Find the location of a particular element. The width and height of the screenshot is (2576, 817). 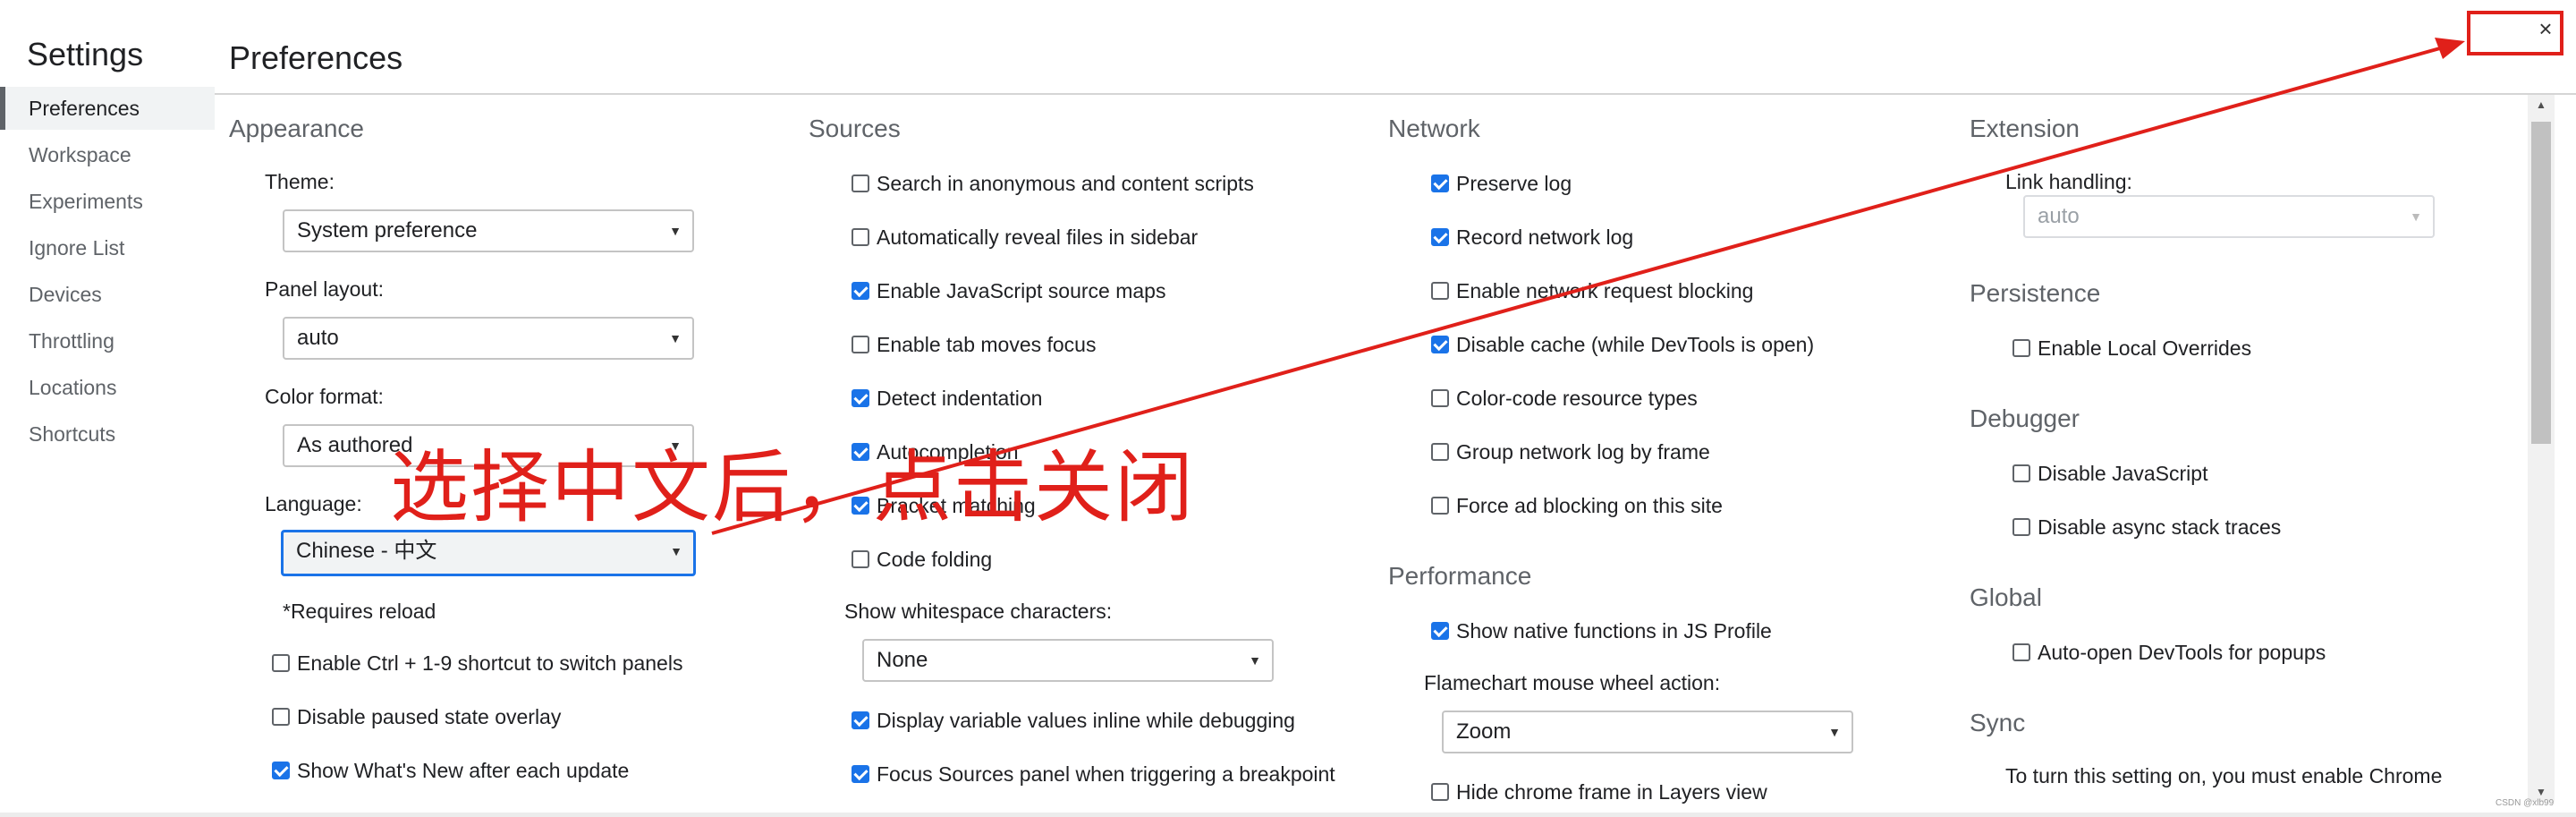

watermark-text: CSDN @xlb99 is located at coordinates (2525, 803).